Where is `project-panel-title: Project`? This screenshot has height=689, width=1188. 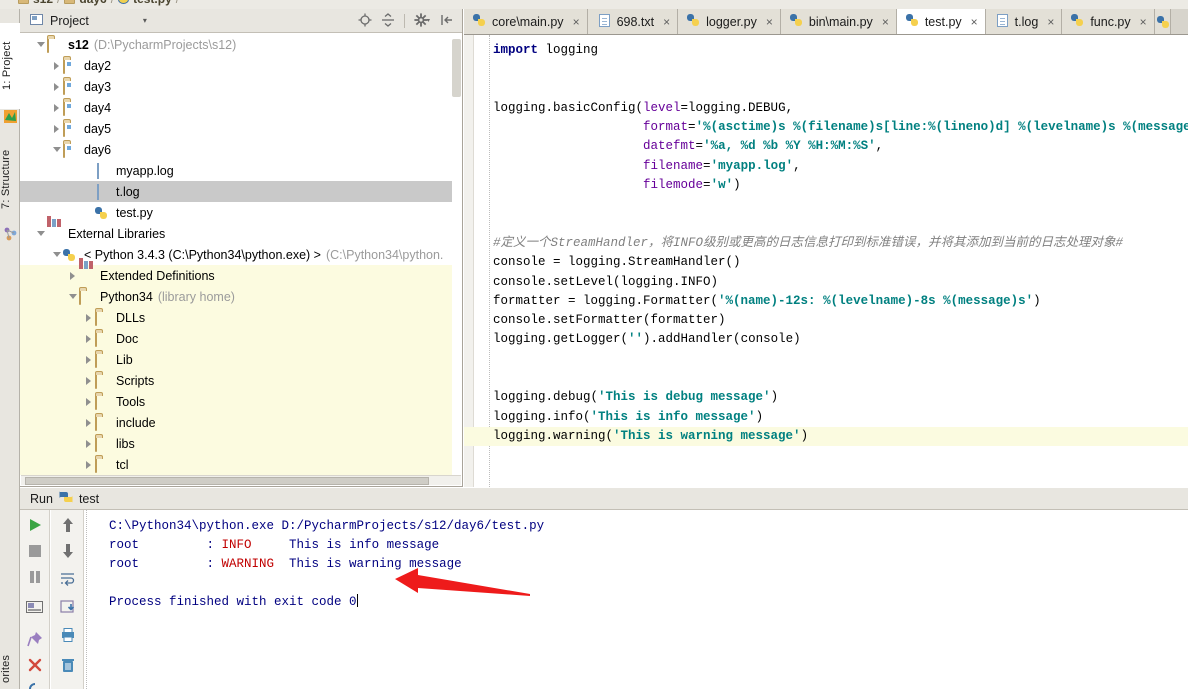
project-panel-title: Project is located at coordinates (69, 20).